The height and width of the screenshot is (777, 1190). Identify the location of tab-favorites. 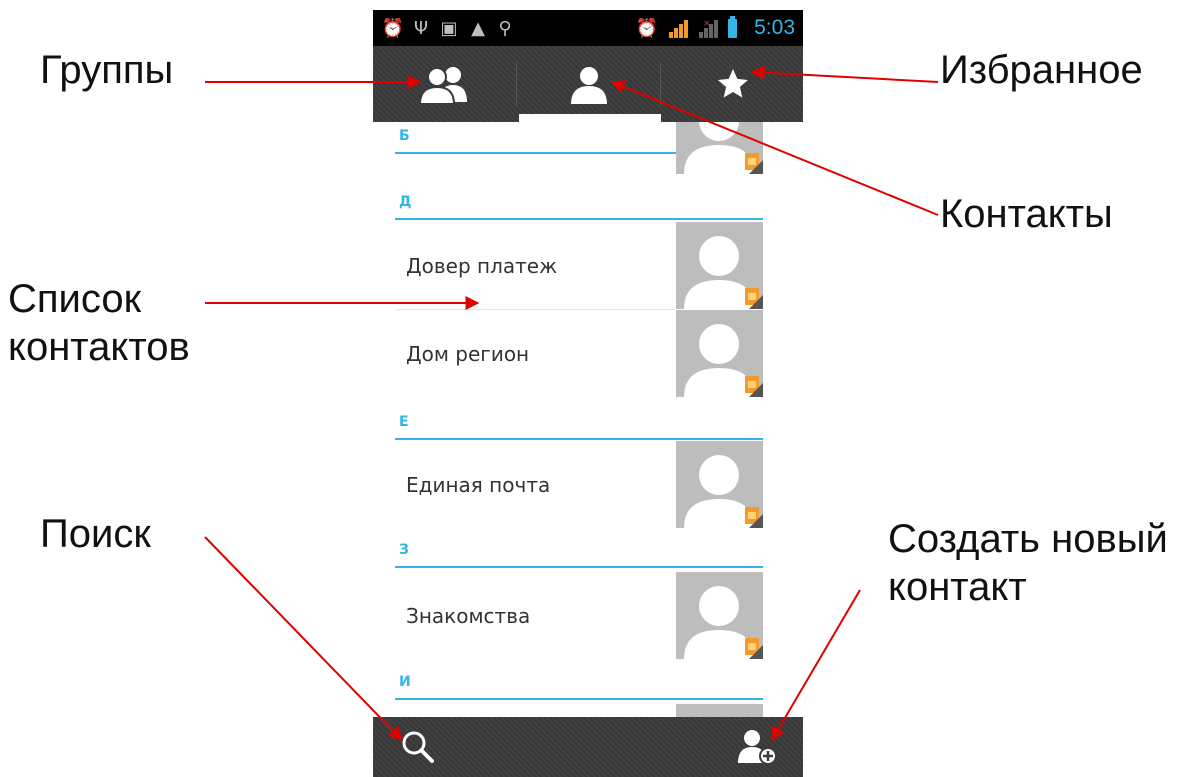
(732, 84).